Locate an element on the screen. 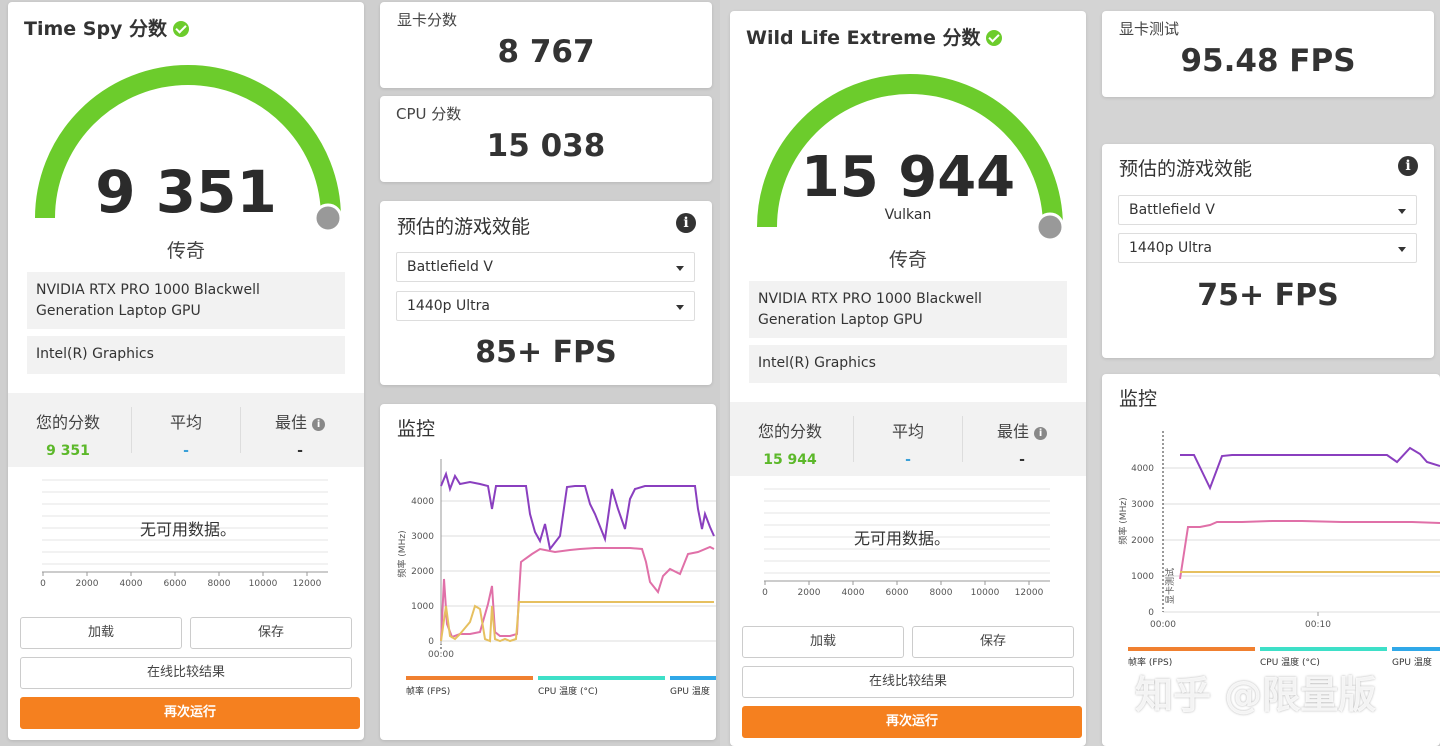 This screenshot has width=1440, height=746. score-stats: 您的分数 9 351 平均 - 最佳 i - is located at coordinates (186, 430).